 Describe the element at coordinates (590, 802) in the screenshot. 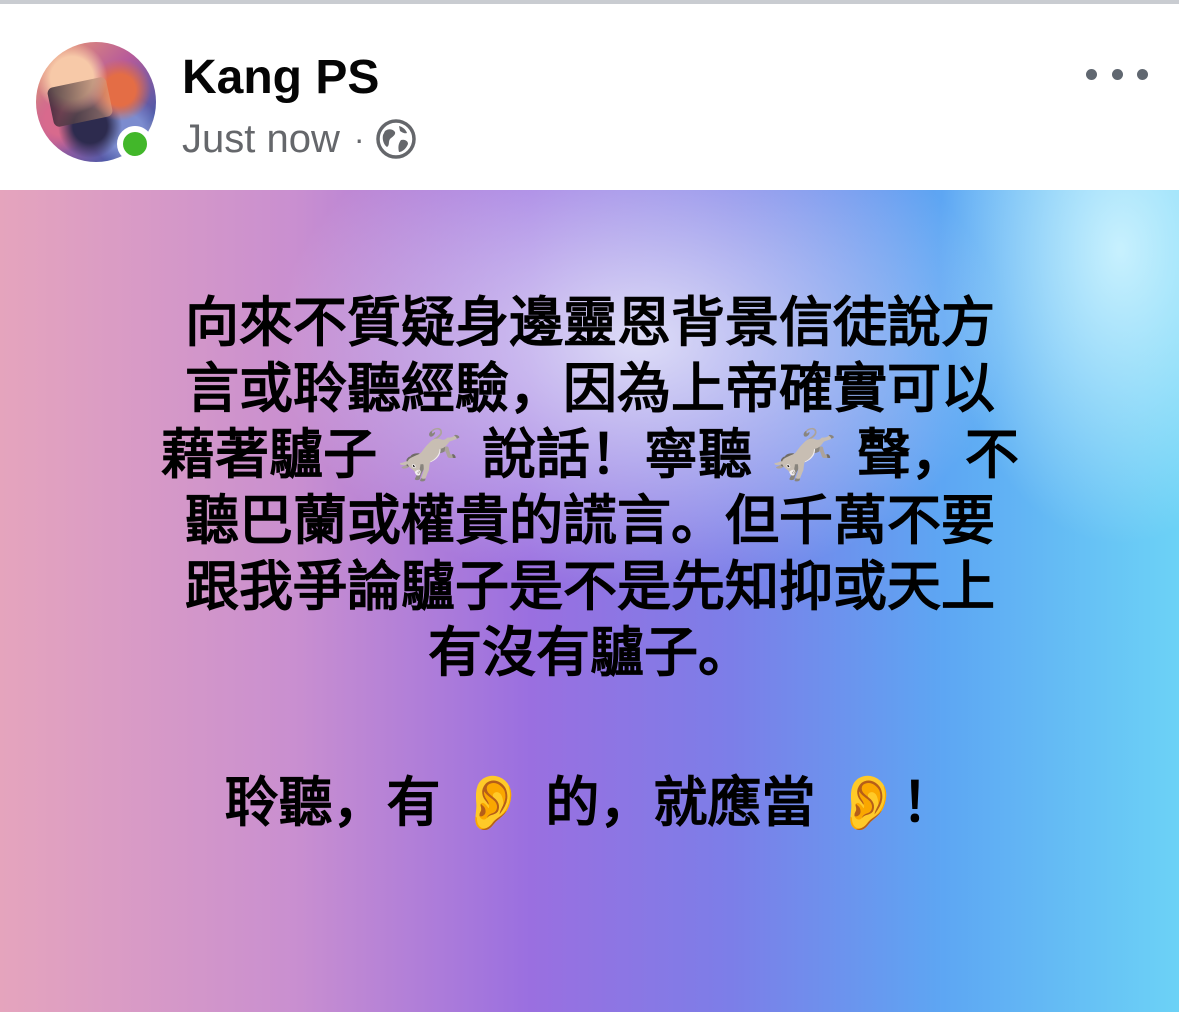

I see `post-paragraph-2: 聆聽，有 👂 的，就應當 👂！` at that location.